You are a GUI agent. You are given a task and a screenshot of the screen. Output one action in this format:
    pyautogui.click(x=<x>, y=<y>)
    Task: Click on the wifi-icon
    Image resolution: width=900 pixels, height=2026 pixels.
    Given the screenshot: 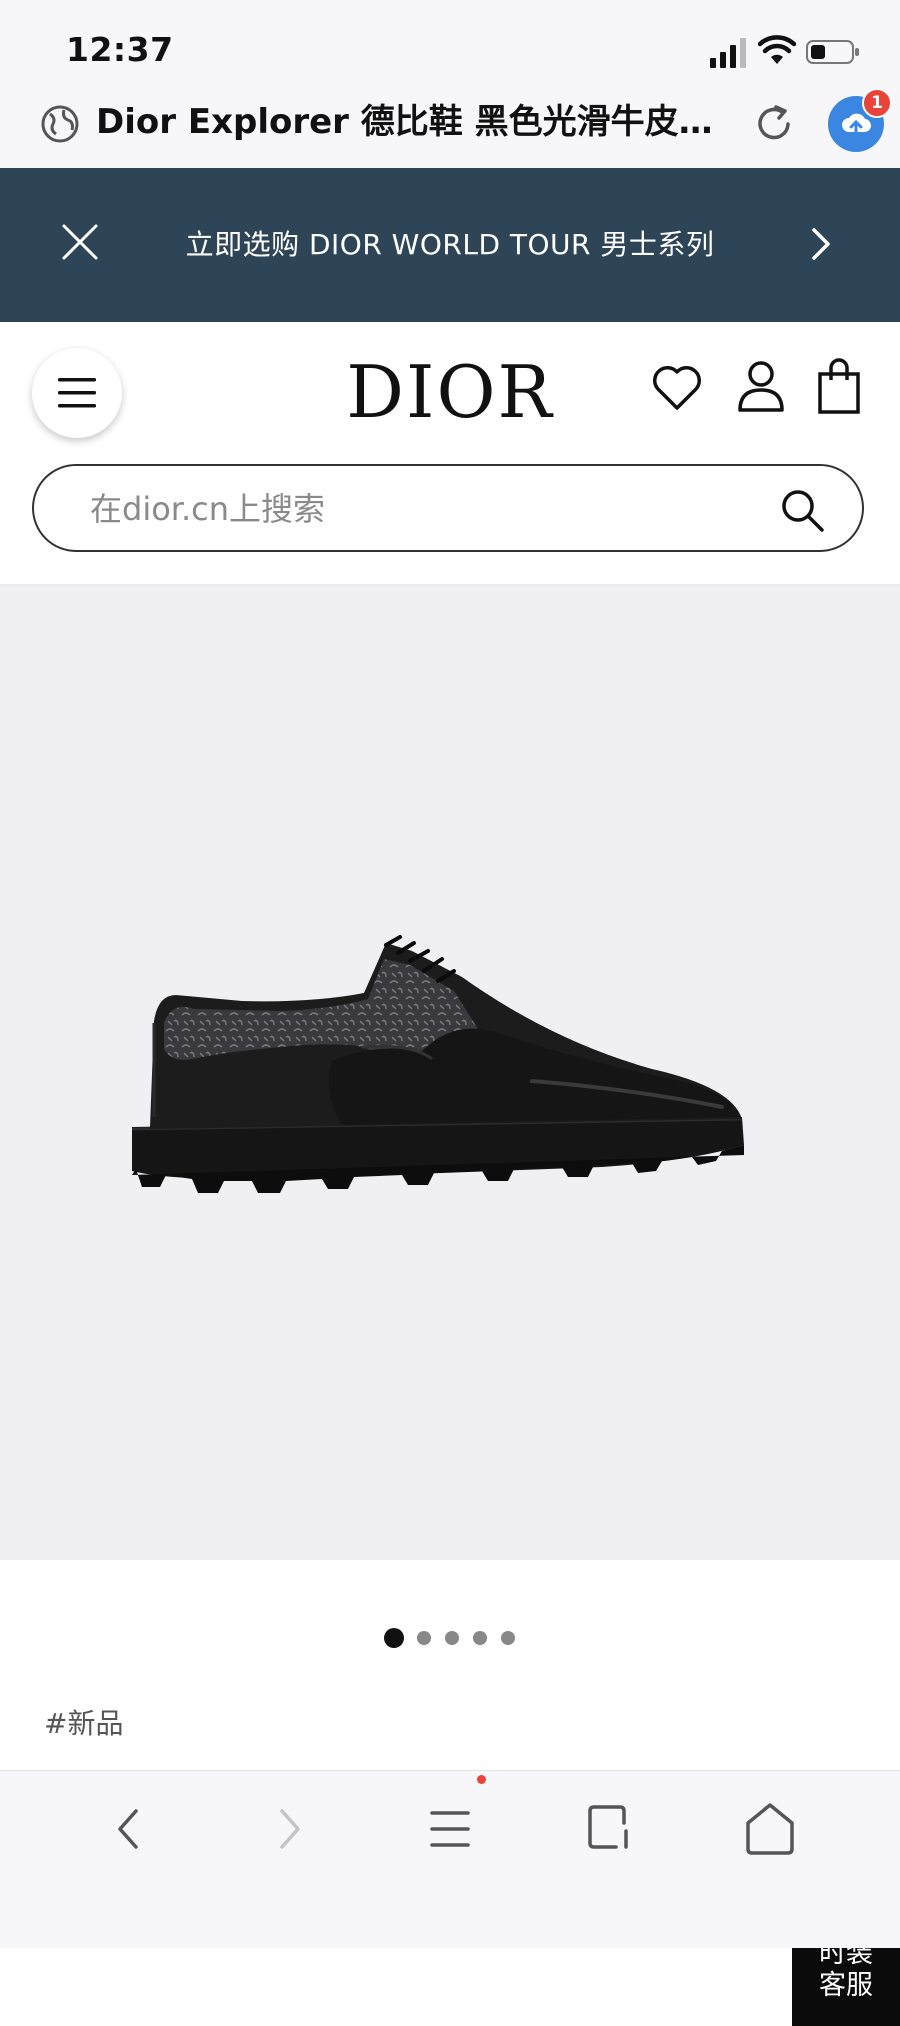 What is the action you would take?
    pyautogui.click(x=777, y=49)
    